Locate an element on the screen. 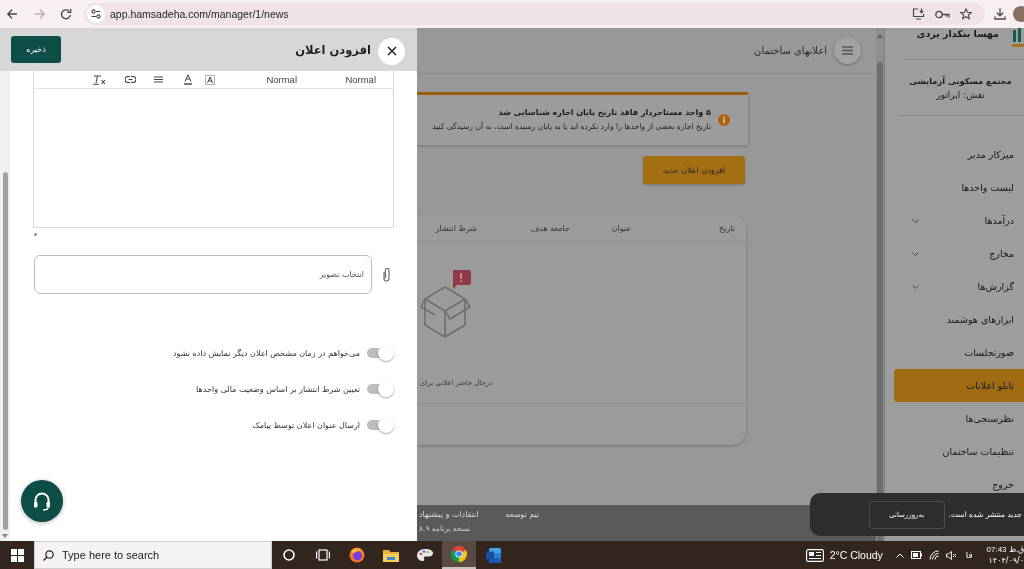 The image size is (1024, 569). clear-format-icon is located at coordinates (99, 79).